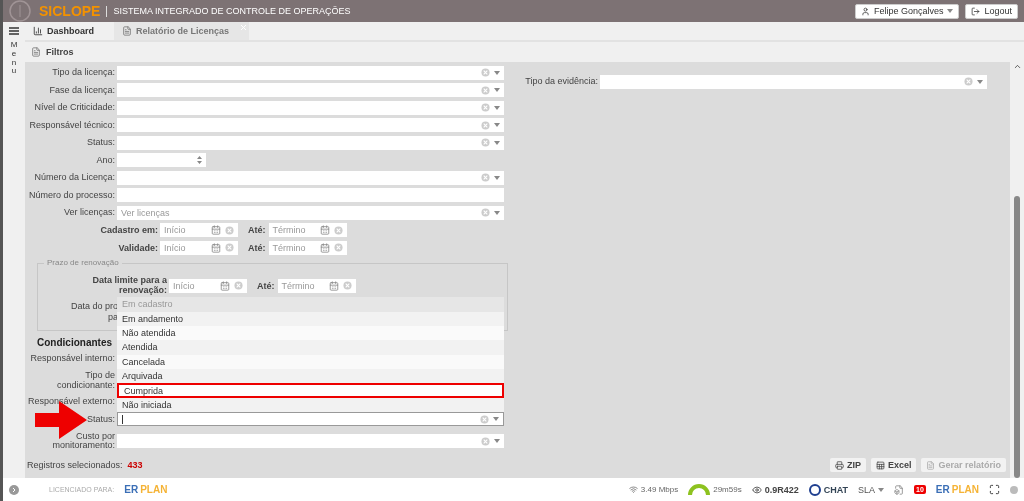  Describe the element at coordinates (105, 160) in the screenshot. I see `field-label: Ano:` at that location.